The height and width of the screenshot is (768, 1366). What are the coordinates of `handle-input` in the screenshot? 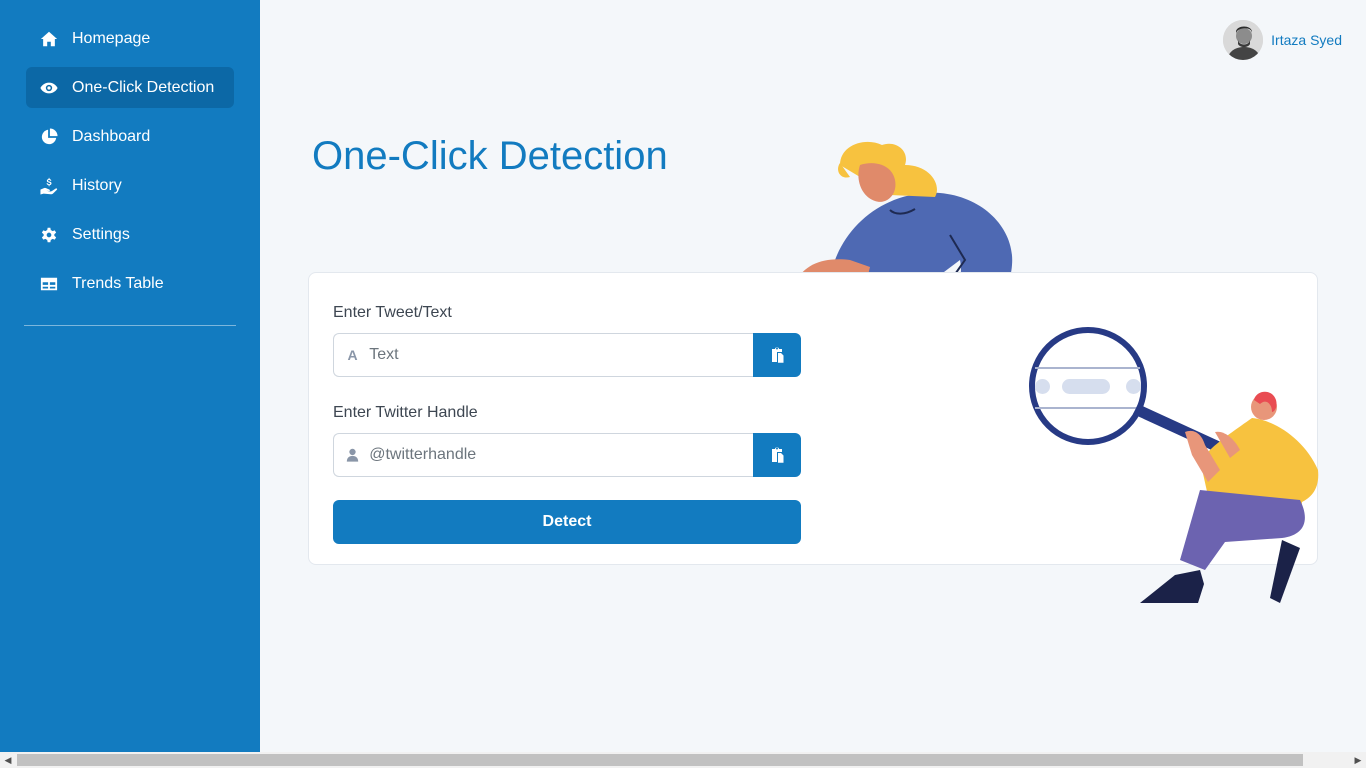 It's located at (561, 455).